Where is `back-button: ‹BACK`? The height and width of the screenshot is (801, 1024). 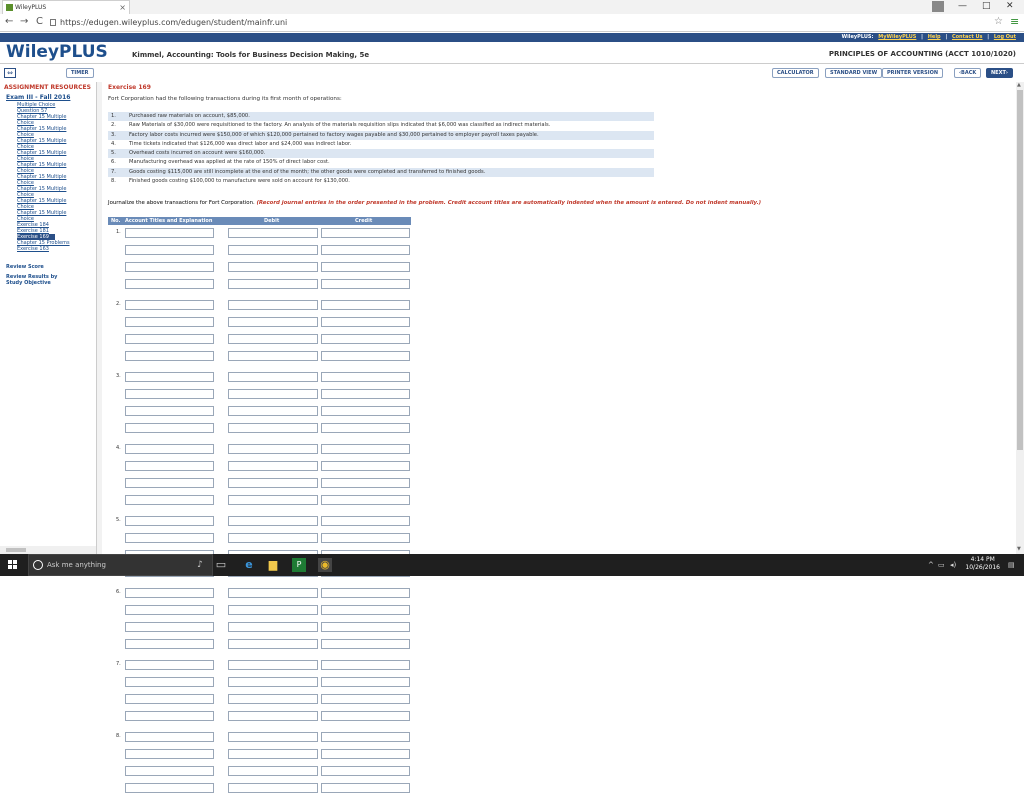
back-button: ‹BACK is located at coordinates (968, 73).